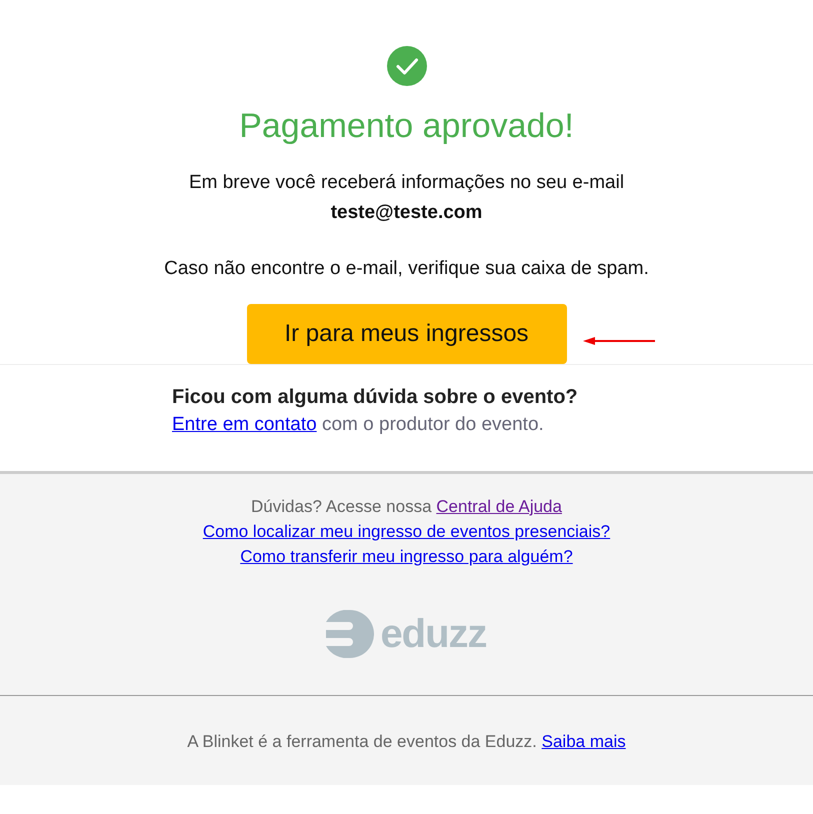 The width and height of the screenshot is (813, 814). Describe the element at coordinates (584, 741) in the screenshot. I see `learn-more-link: Saiba mais` at that location.